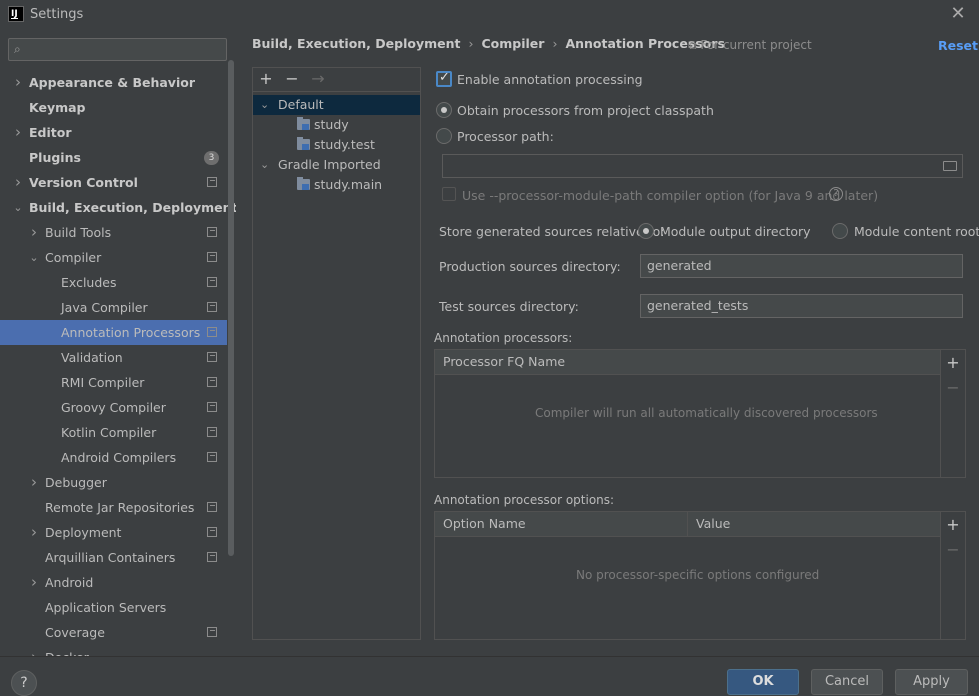  What do you see at coordinates (110, 557) in the screenshot?
I see `sidebar-item-label: Arquillian Containers` at bounding box center [110, 557].